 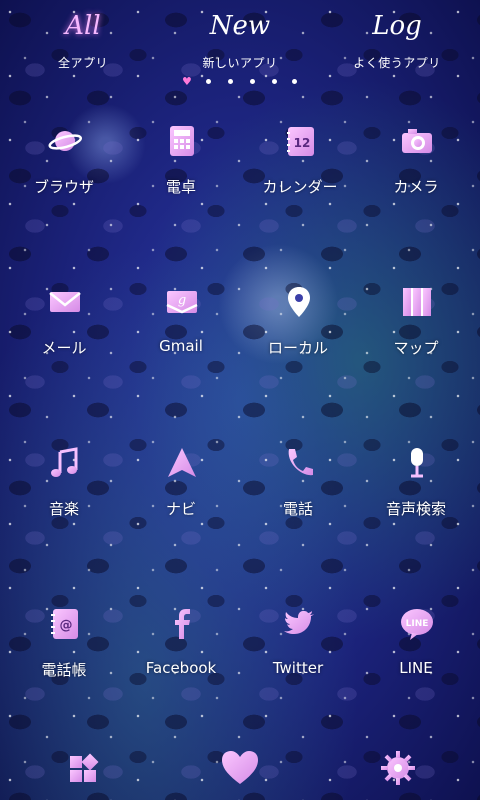 What do you see at coordinates (65, 141) in the screenshot?
I see `planet-icon` at bounding box center [65, 141].